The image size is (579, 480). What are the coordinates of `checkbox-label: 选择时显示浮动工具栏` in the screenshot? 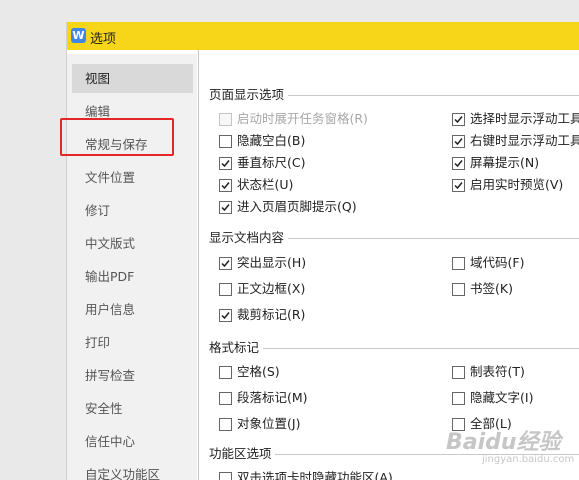 It's located at (524, 118).